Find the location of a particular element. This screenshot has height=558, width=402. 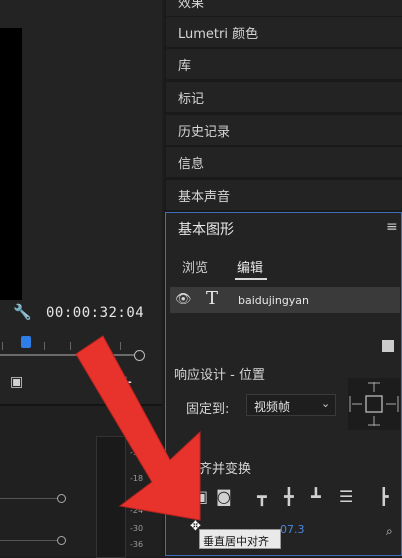

active-tab-indicator is located at coordinates (251, 279).